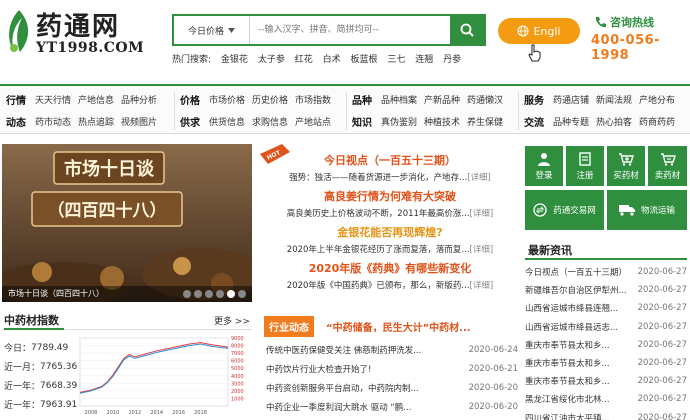 The height and width of the screenshot is (420, 690). Describe the element at coordinates (606, 327) in the screenshot. I see `list-item: 山西省运城市绛县远志... 2020-06-27` at that location.